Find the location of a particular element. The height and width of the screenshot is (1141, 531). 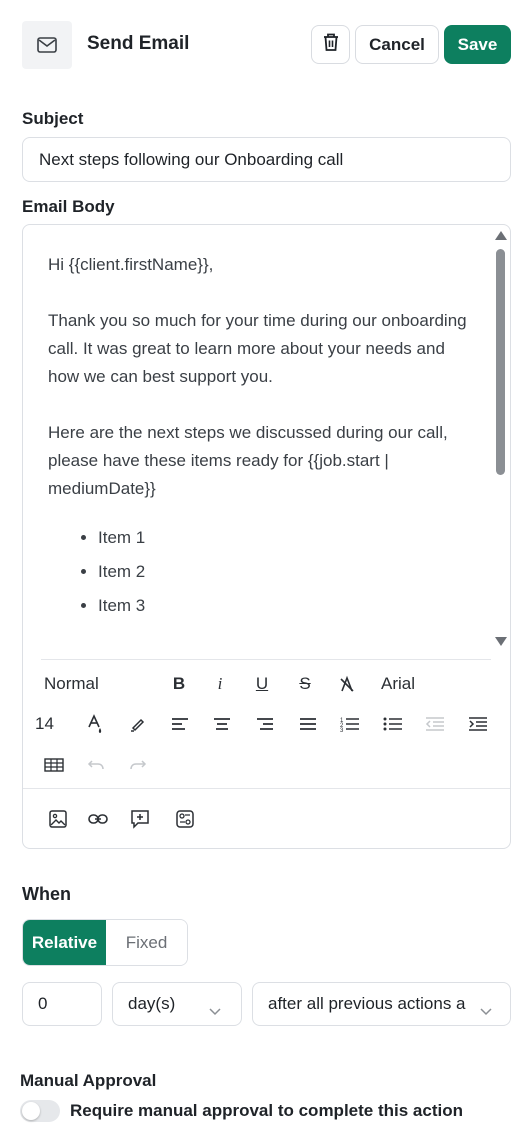

delete-button is located at coordinates (330, 44).